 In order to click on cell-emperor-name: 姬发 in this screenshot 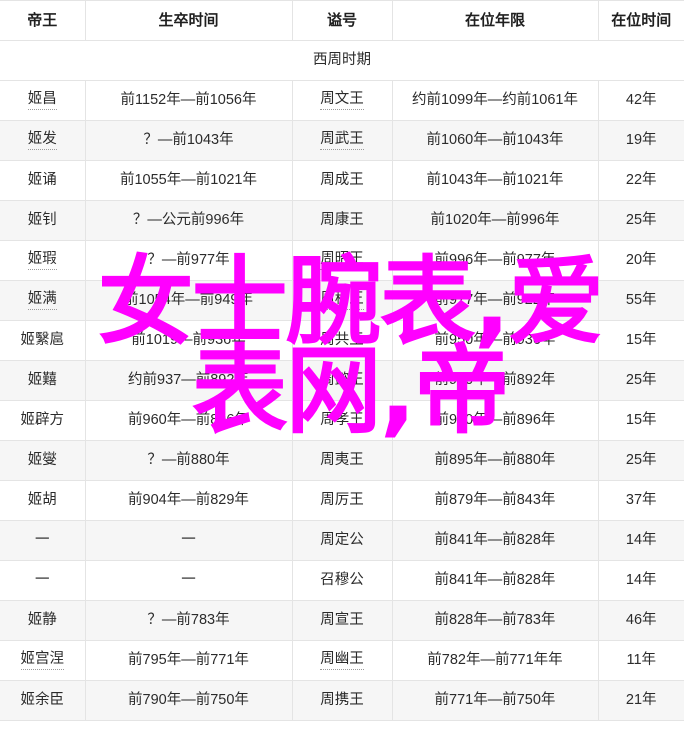, I will do `click(43, 140)`.